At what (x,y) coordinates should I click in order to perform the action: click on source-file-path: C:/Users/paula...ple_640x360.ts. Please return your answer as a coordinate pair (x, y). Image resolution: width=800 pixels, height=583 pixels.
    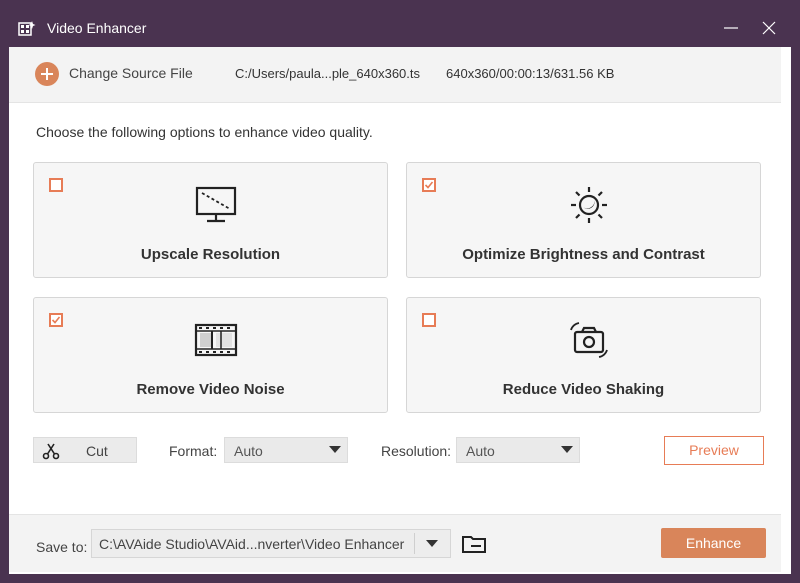
    Looking at the image, I should click on (327, 73).